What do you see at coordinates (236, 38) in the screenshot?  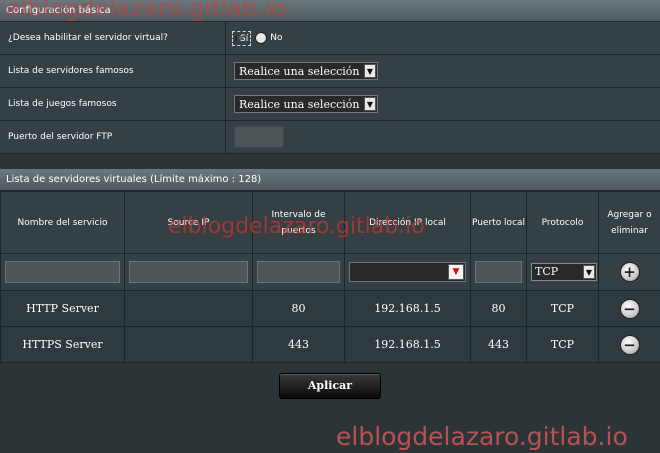 I see `radio-yes` at bounding box center [236, 38].